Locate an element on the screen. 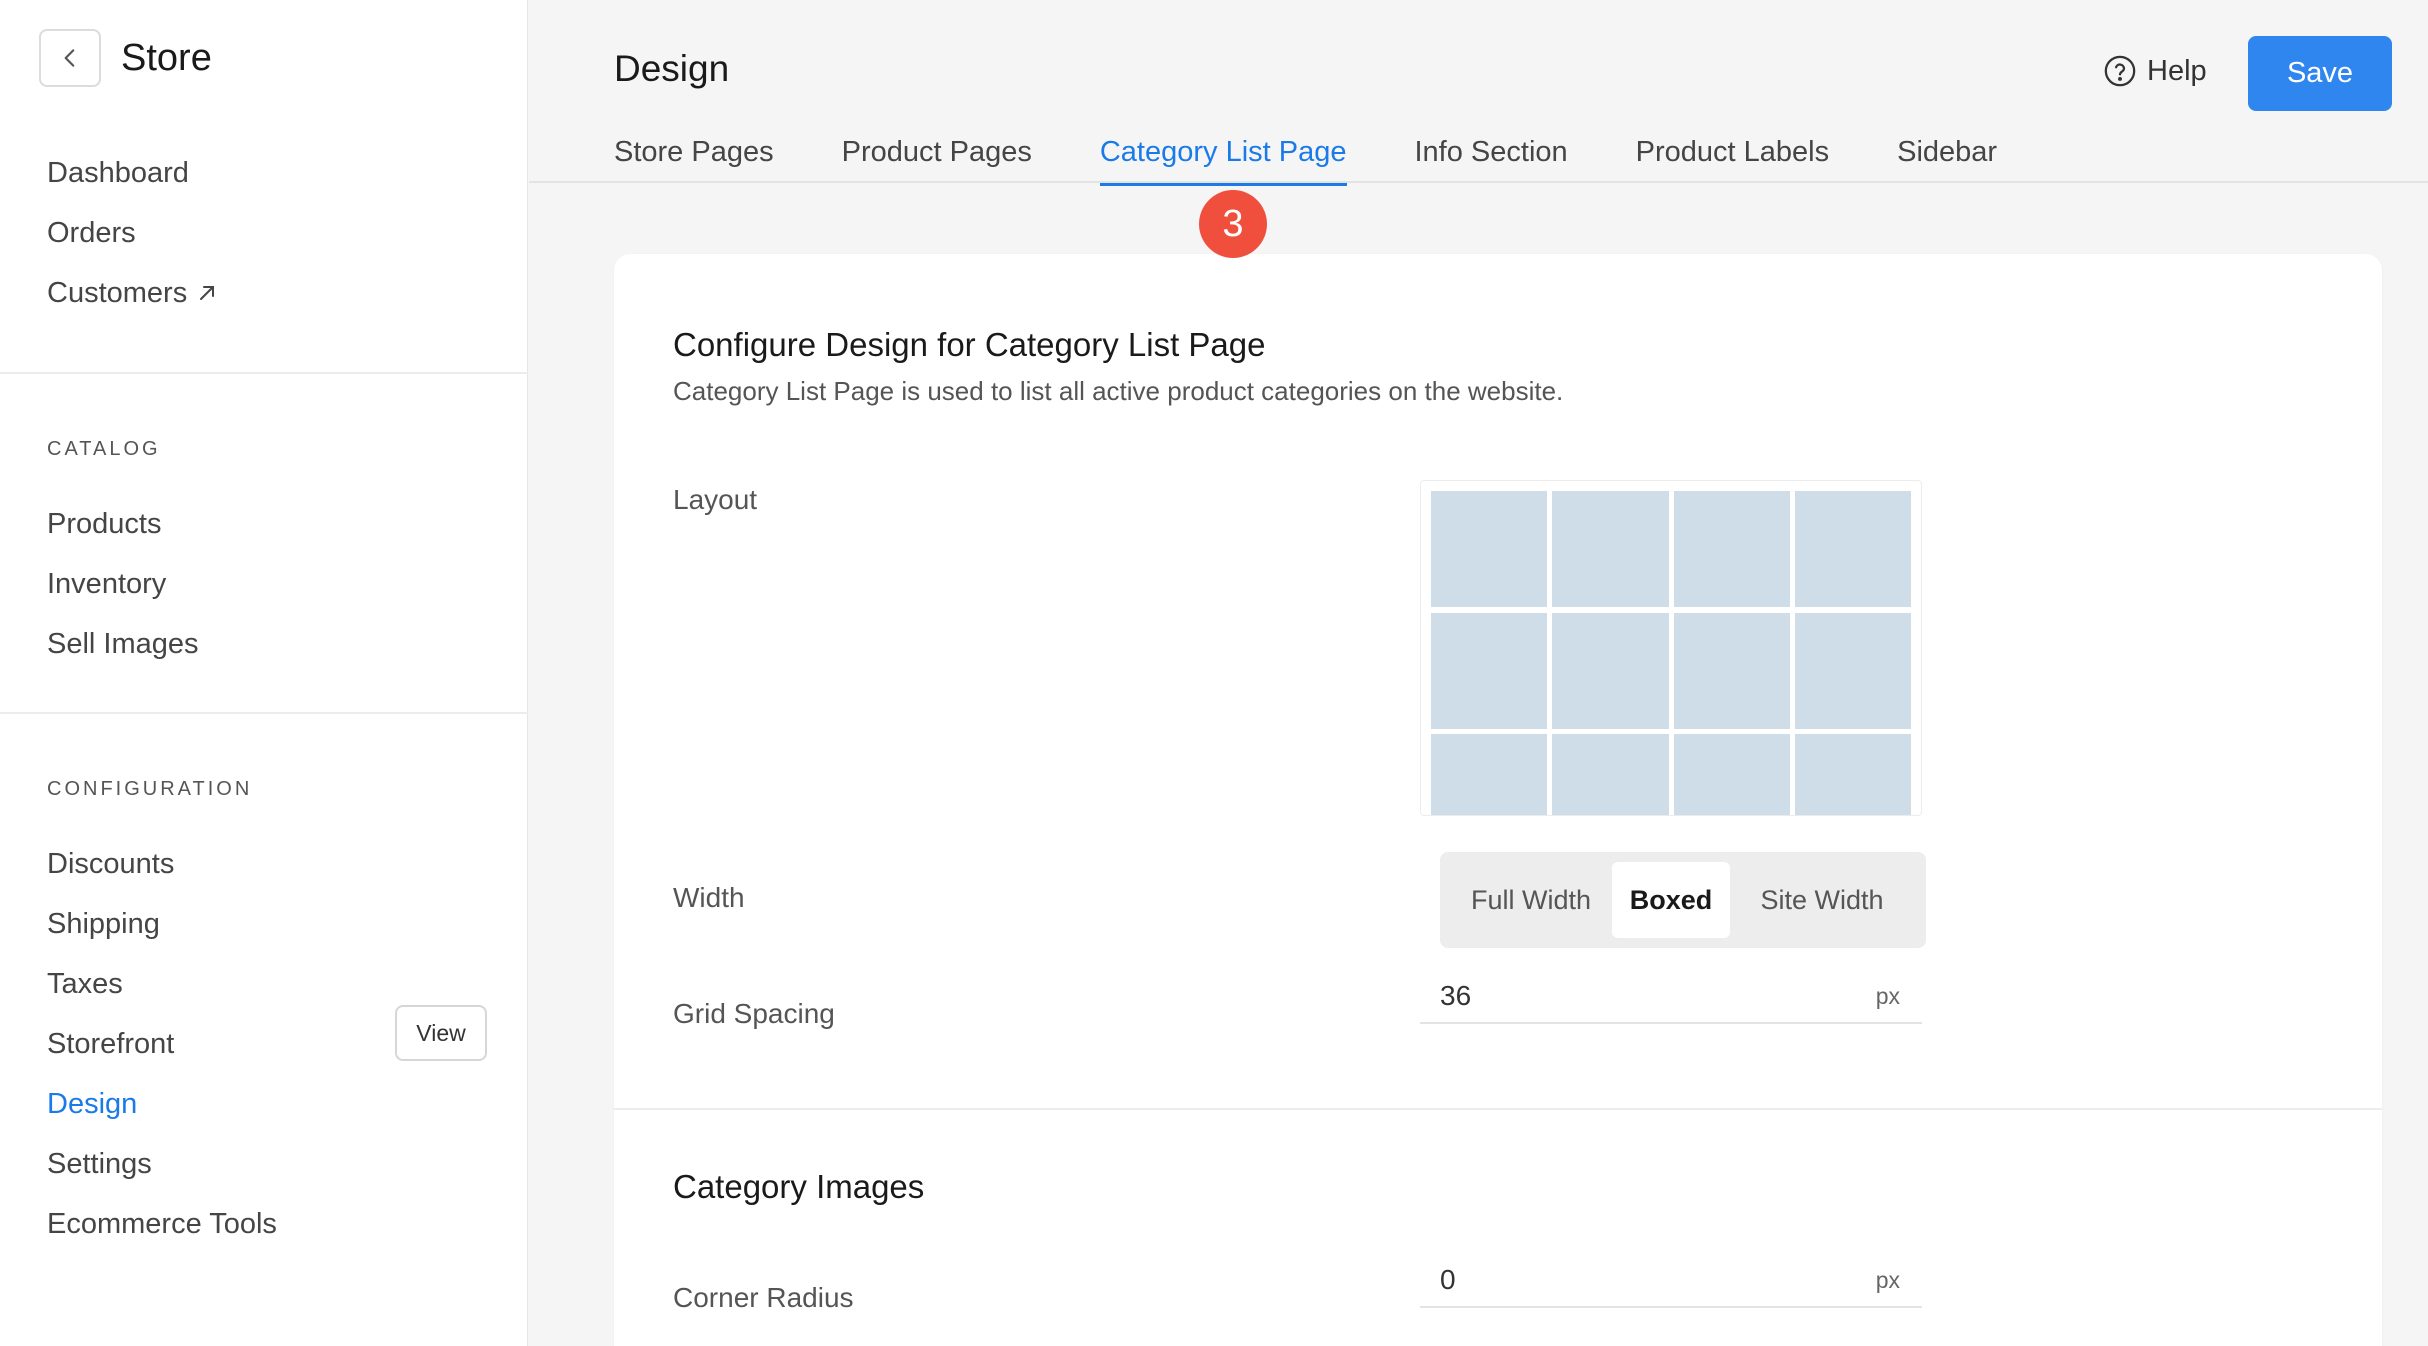 The height and width of the screenshot is (1346, 2428). width-label: Width is located at coordinates (709, 897).